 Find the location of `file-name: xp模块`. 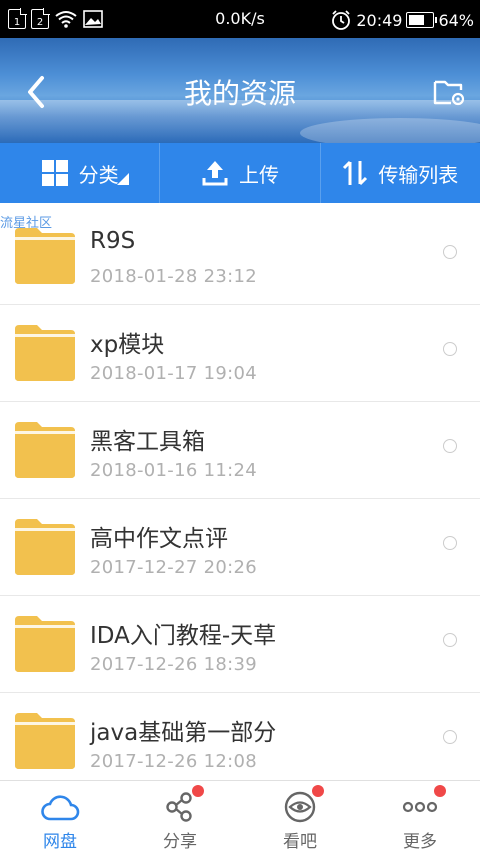

file-name: xp模块 is located at coordinates (127, 345).